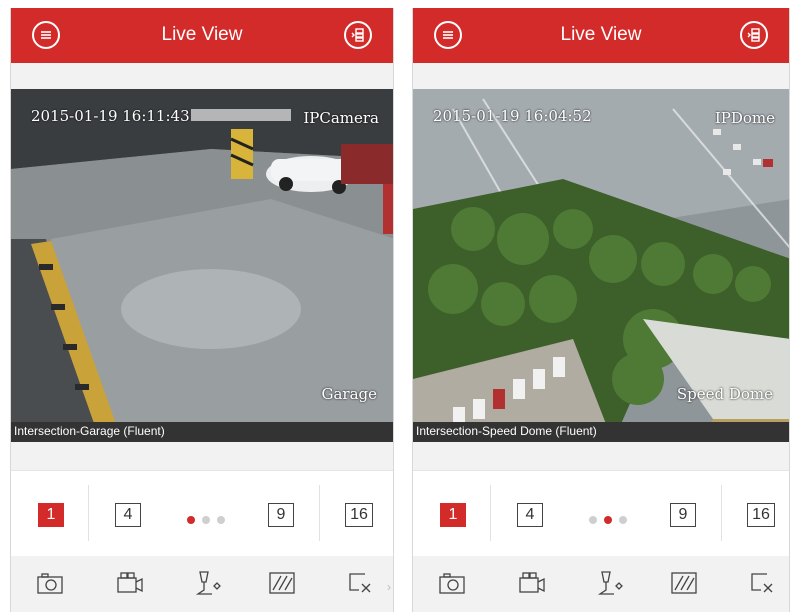  Describe the element at coordinates (89, 431) in the screenshot. I see `channel-label: Intersection-Garage (Fluent)` at that location.